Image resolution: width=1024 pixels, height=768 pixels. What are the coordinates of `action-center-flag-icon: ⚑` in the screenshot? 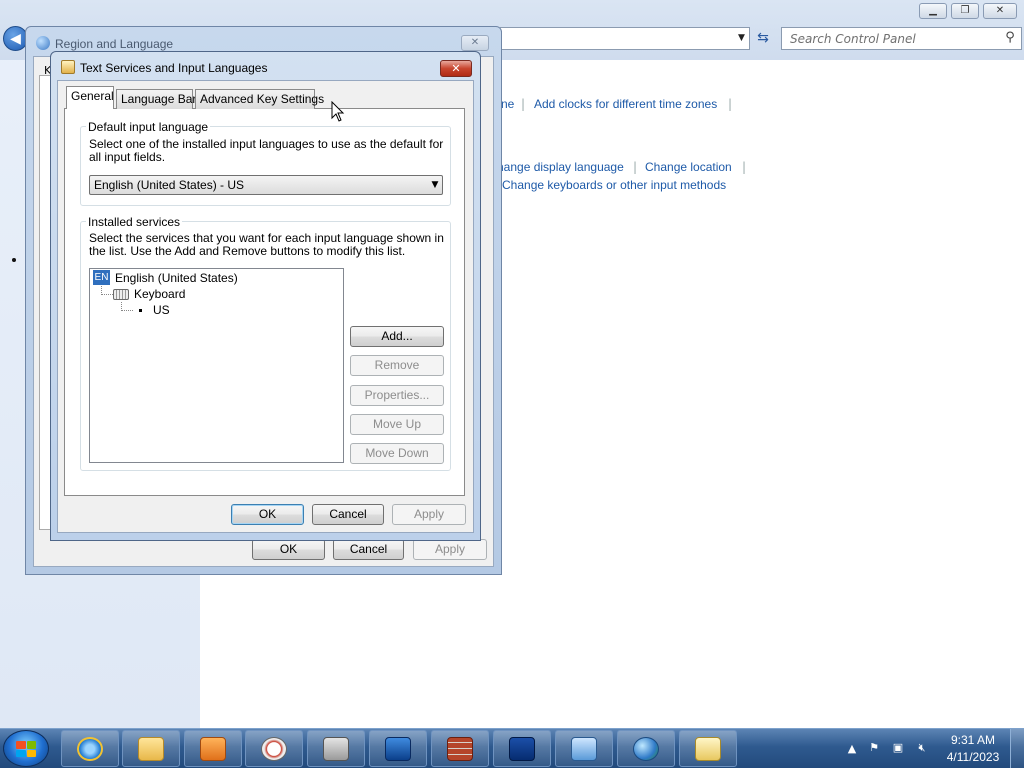 It's located at (874, 748).